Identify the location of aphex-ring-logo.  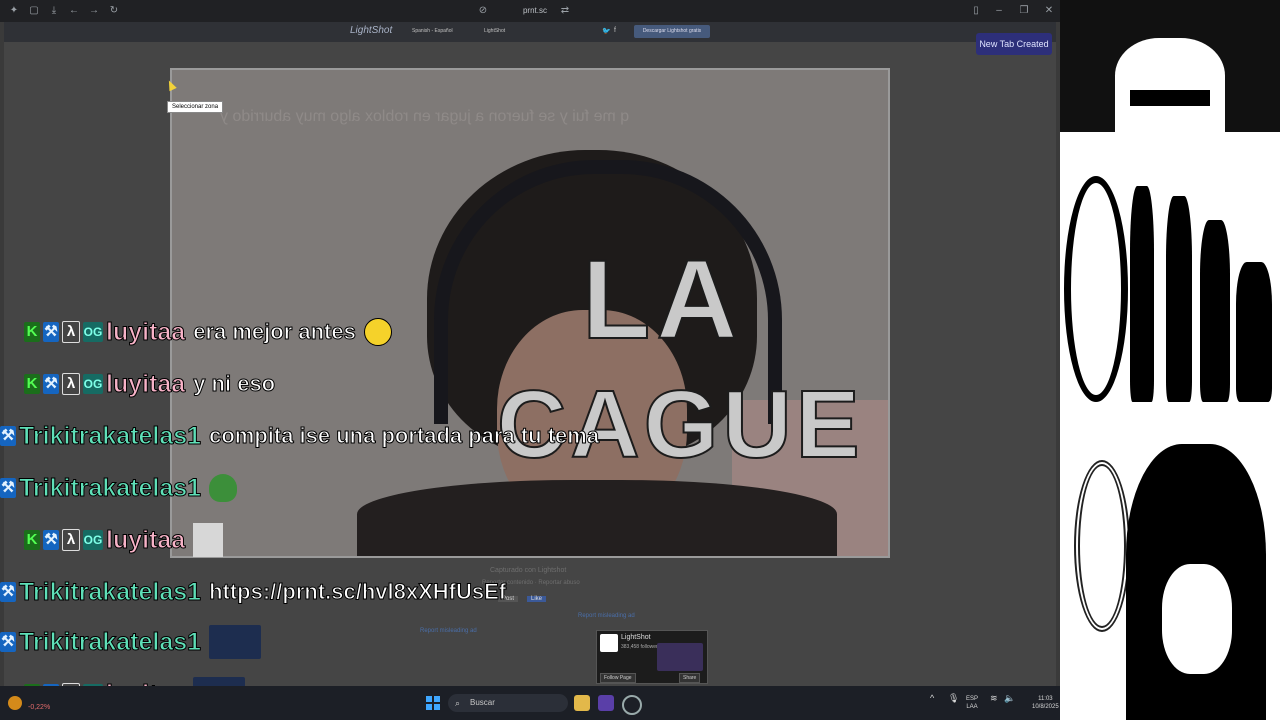
(1096, 289).